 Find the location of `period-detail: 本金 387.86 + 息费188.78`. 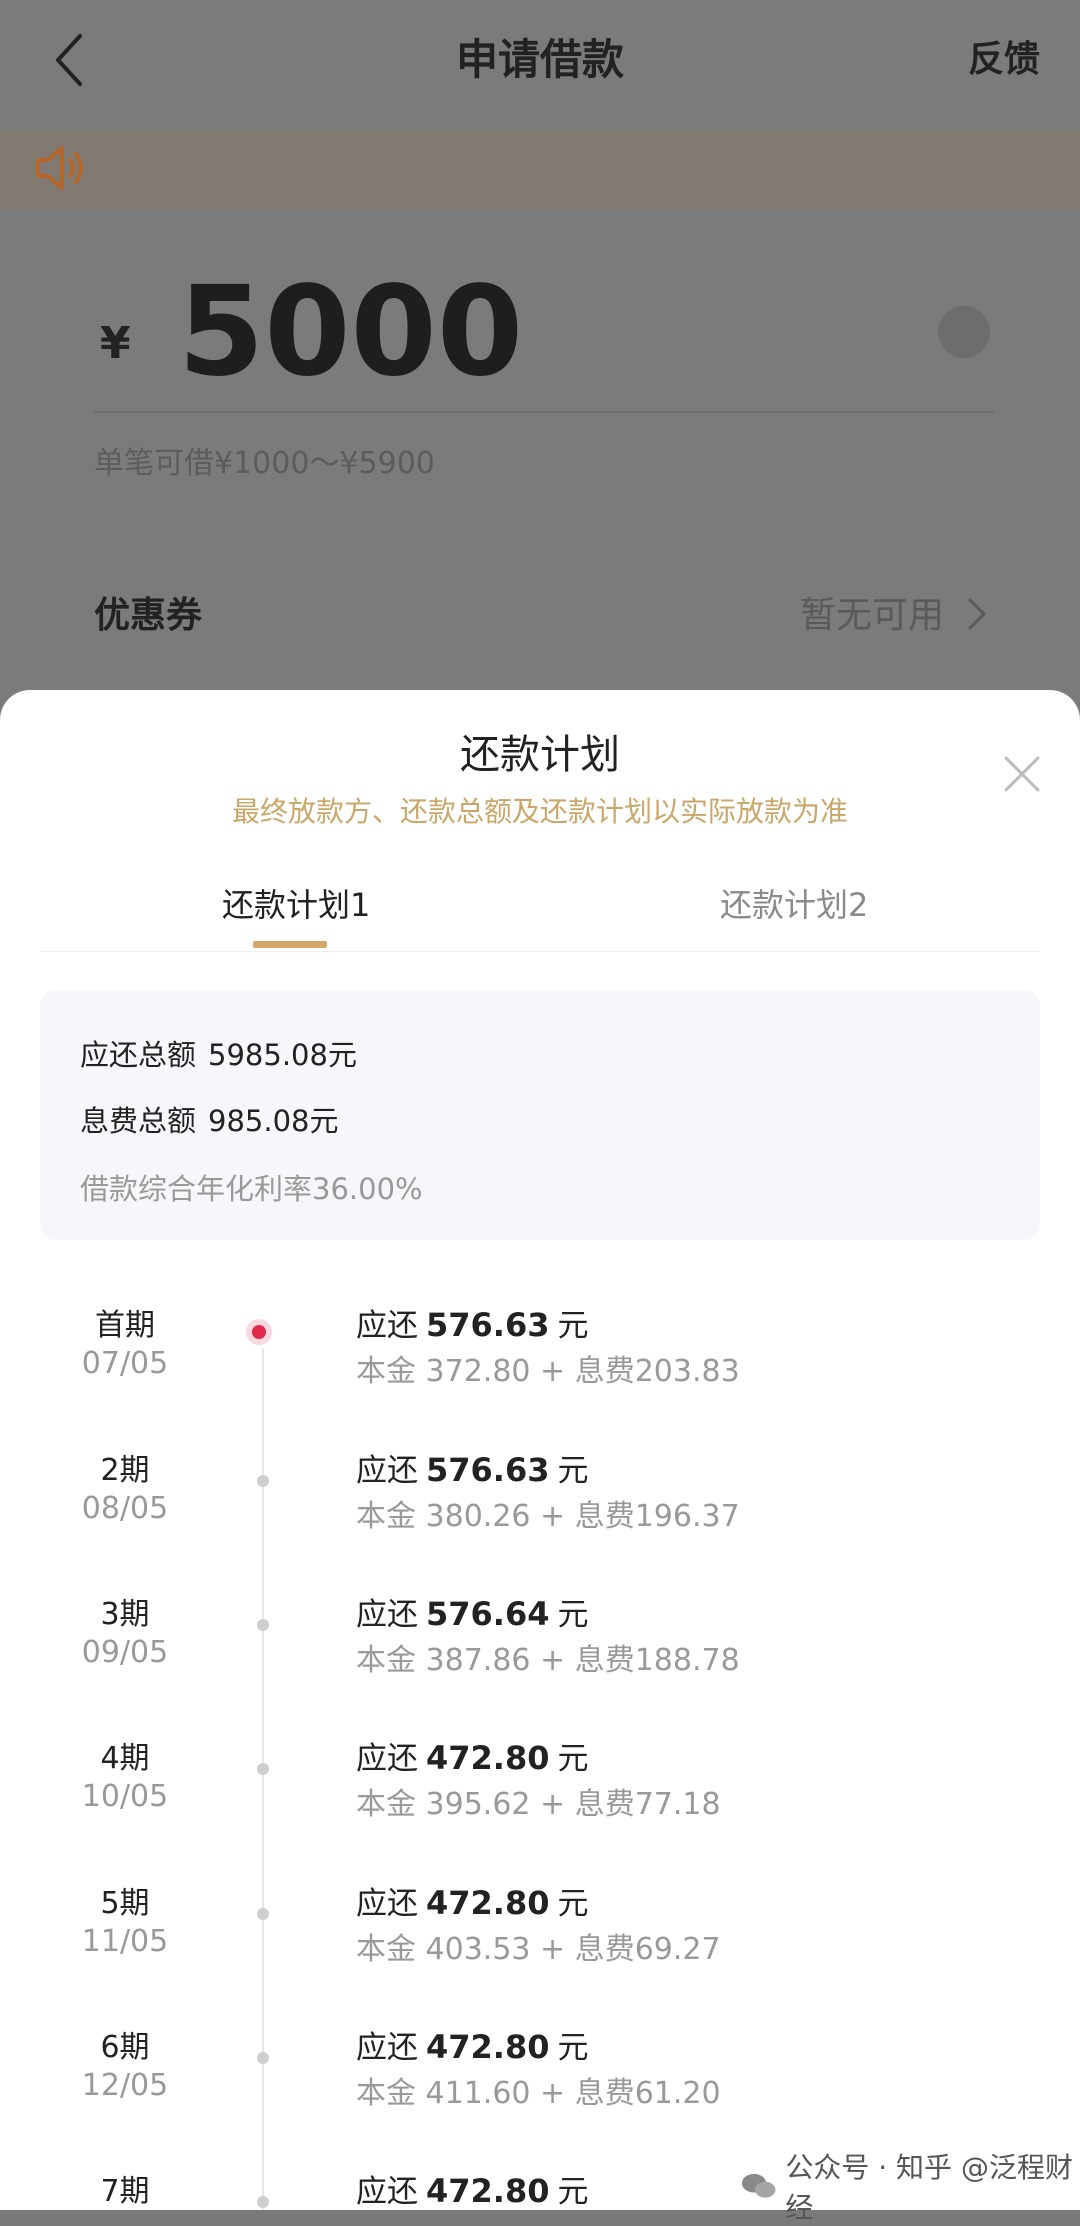

period-detail: 本金 387.86 + 息费188.78 is located at coordinates (548, 1660).